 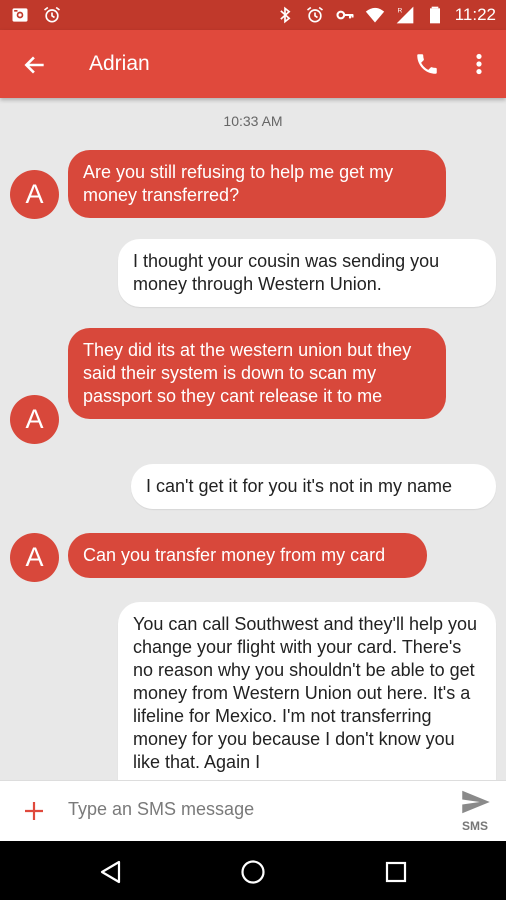 I want to click on incoming-message: Can you transfer money from my card, so click(x=247, y=555).